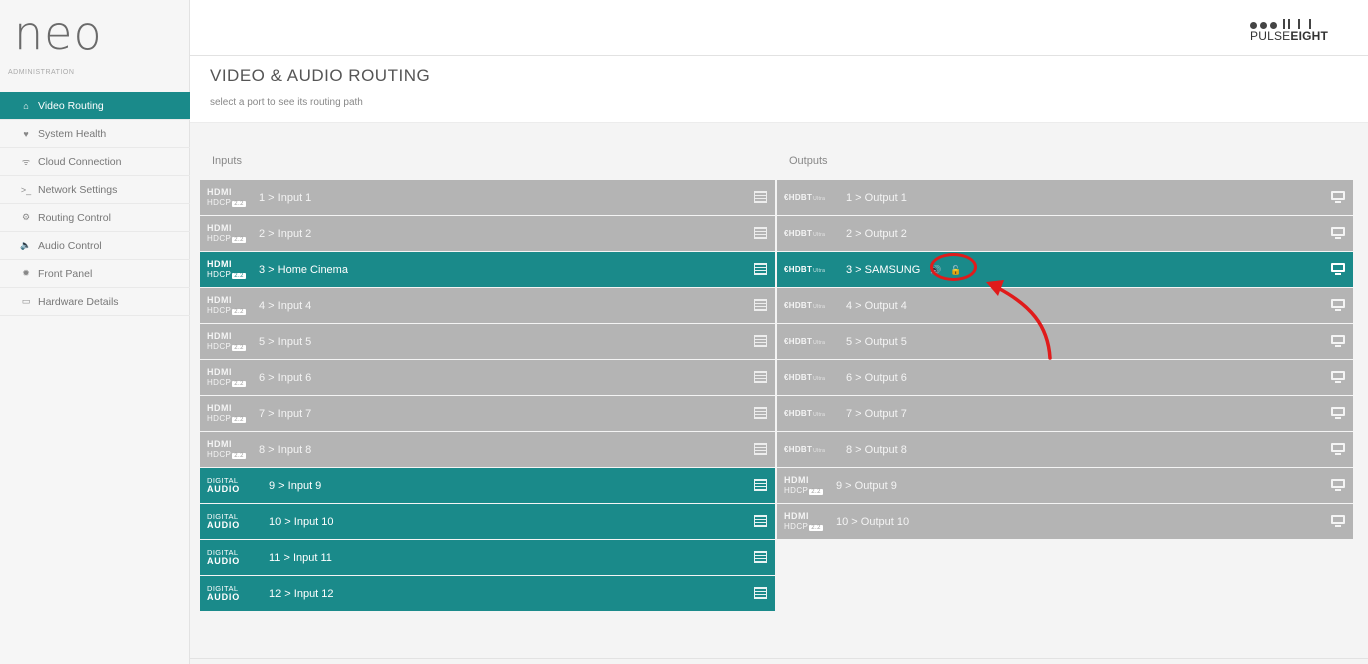 The height and width of the screenshot is (664, 1368). What do you see at coordinates (285, 341) in the screenshot?
I see `input-port-name: 5 > Input 5` at bounding box center [285, 341].